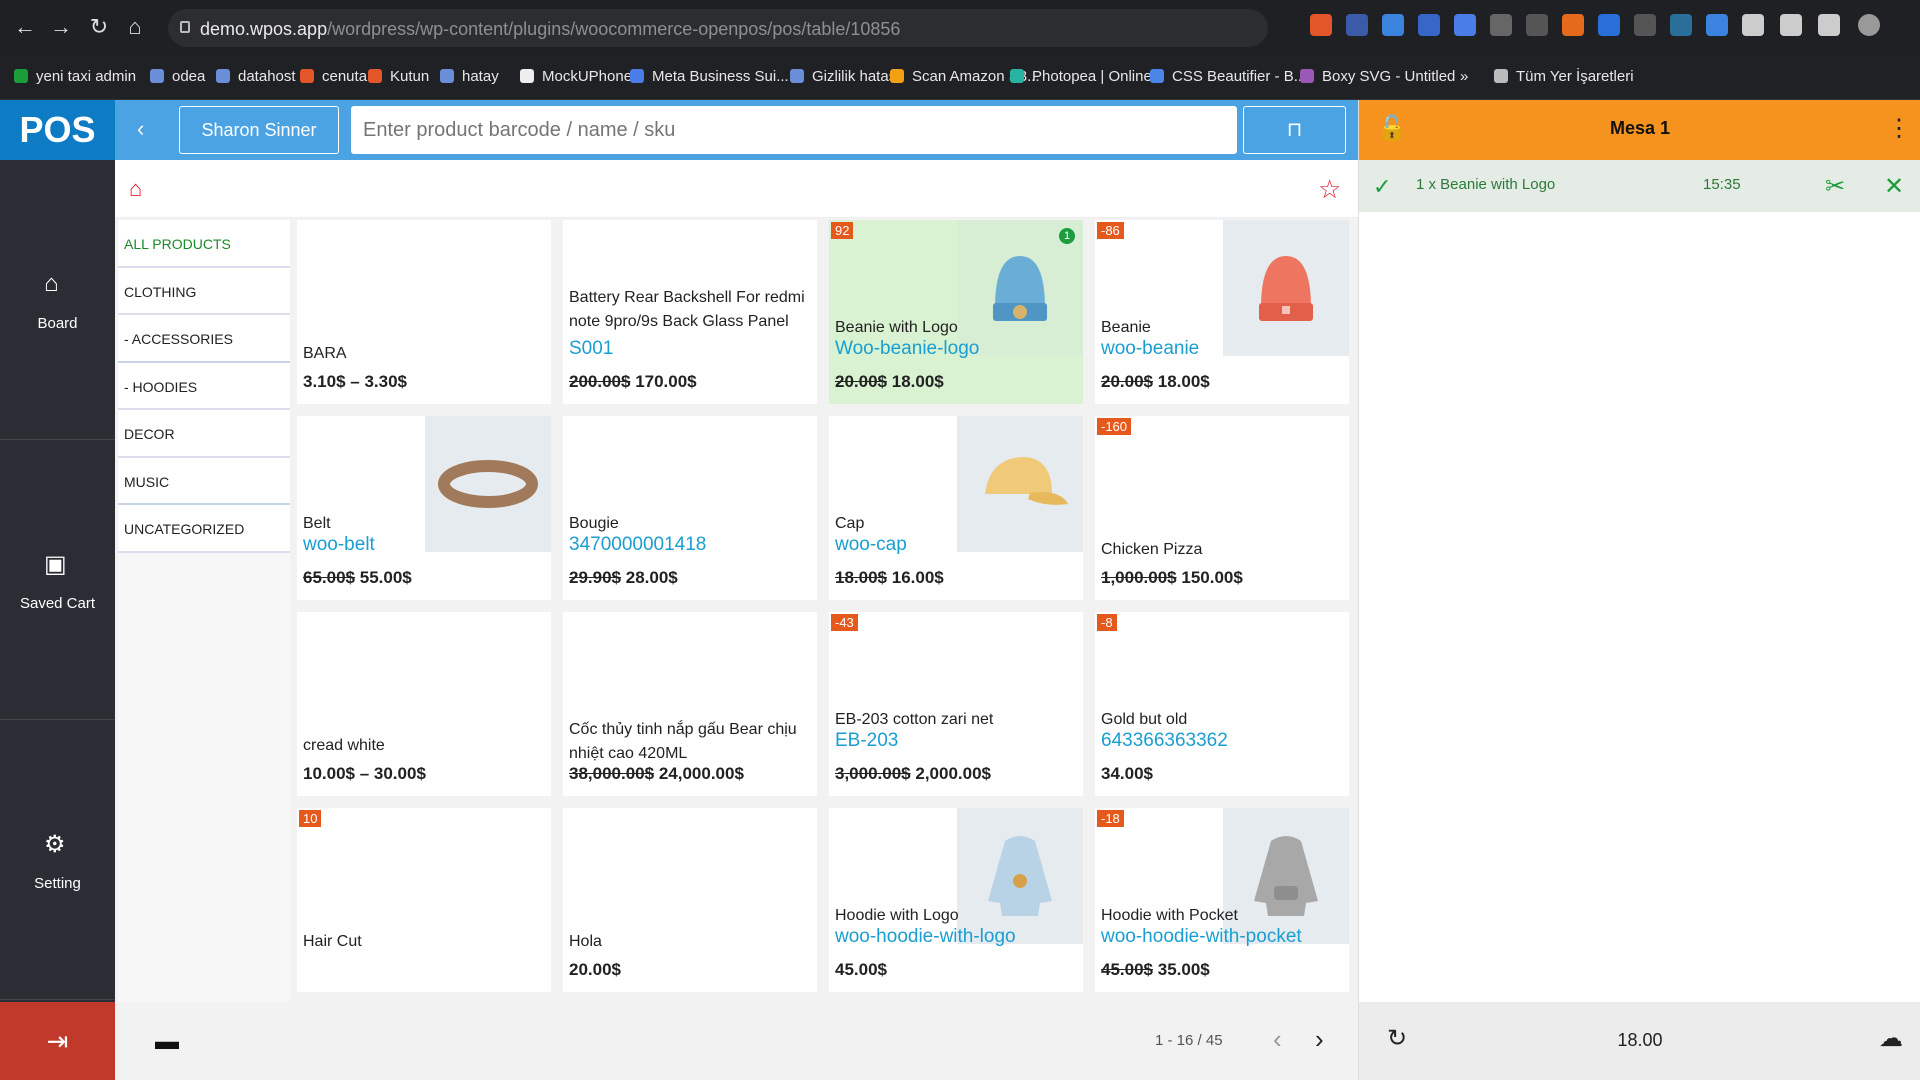 The image size is (1920, 1080). Describe the element at coordinates (1486, 184) in the screenshot. I see `cart-item-name: 1 x Beanie with Logo` at that location.